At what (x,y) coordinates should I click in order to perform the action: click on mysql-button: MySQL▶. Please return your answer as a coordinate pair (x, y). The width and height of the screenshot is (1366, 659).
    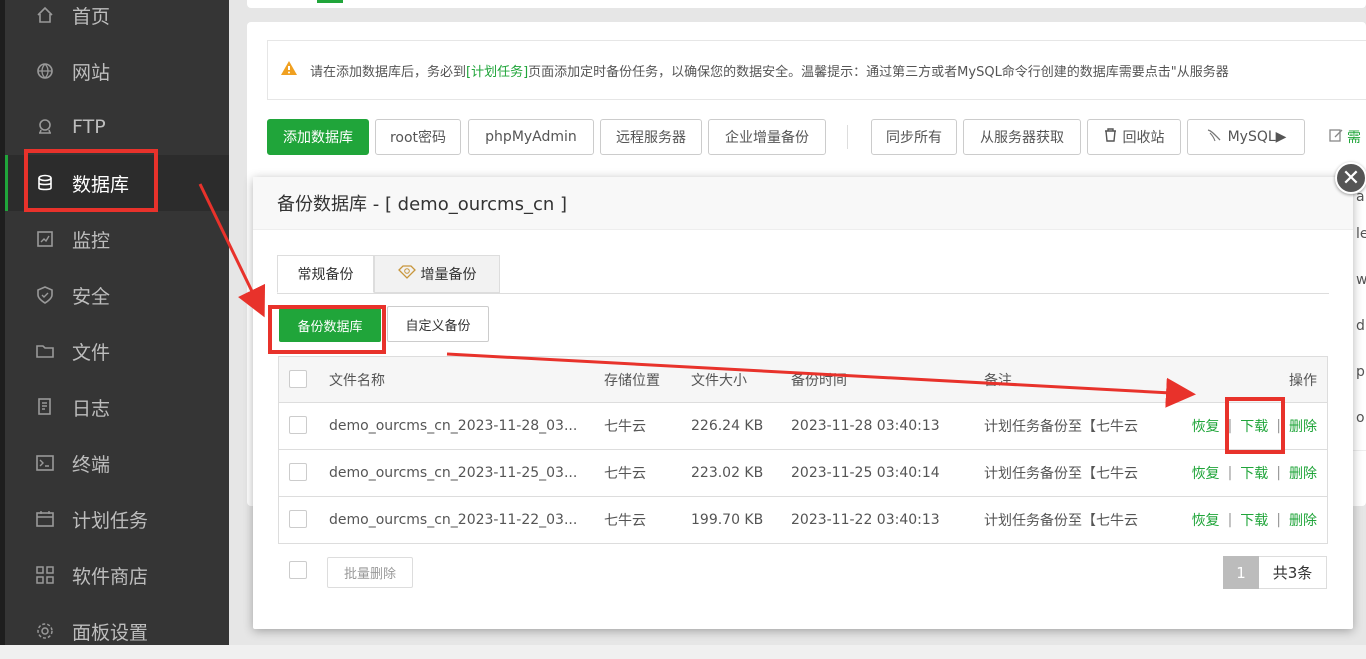
    Looking at the image, I should click on (1246, 137).